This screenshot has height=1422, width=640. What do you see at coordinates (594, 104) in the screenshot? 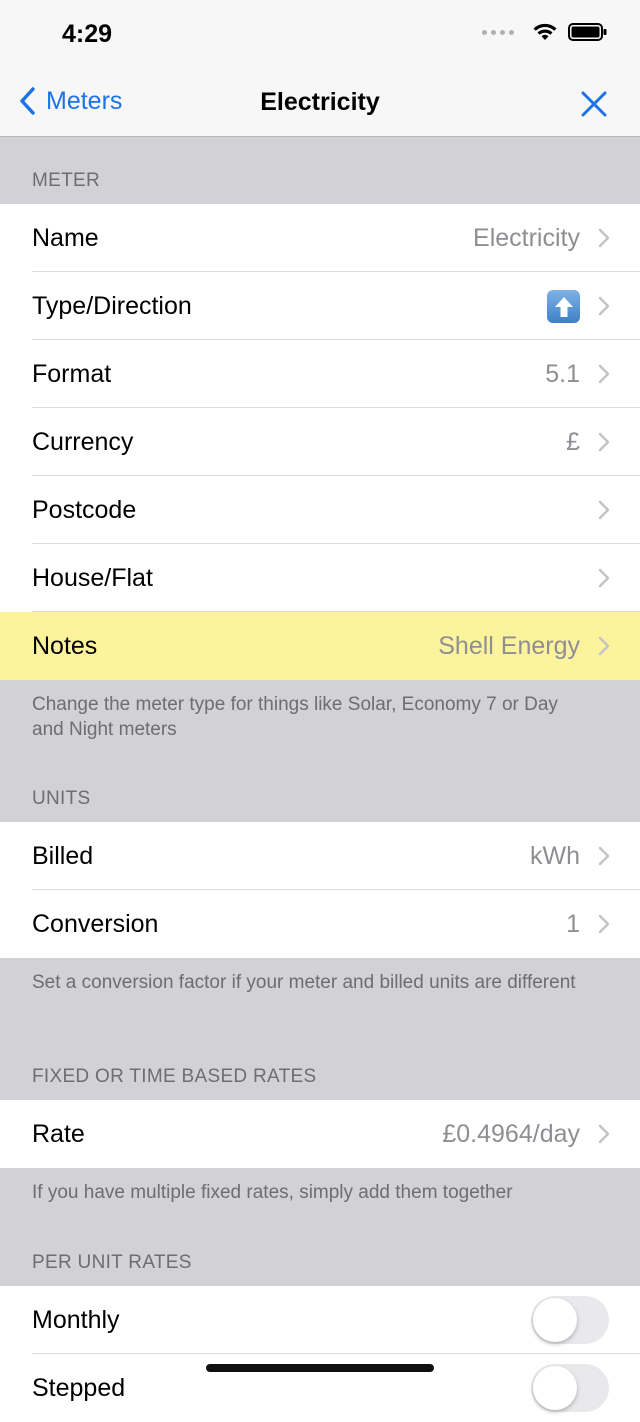
I see `close-icon` at bounding box center [594, 104].